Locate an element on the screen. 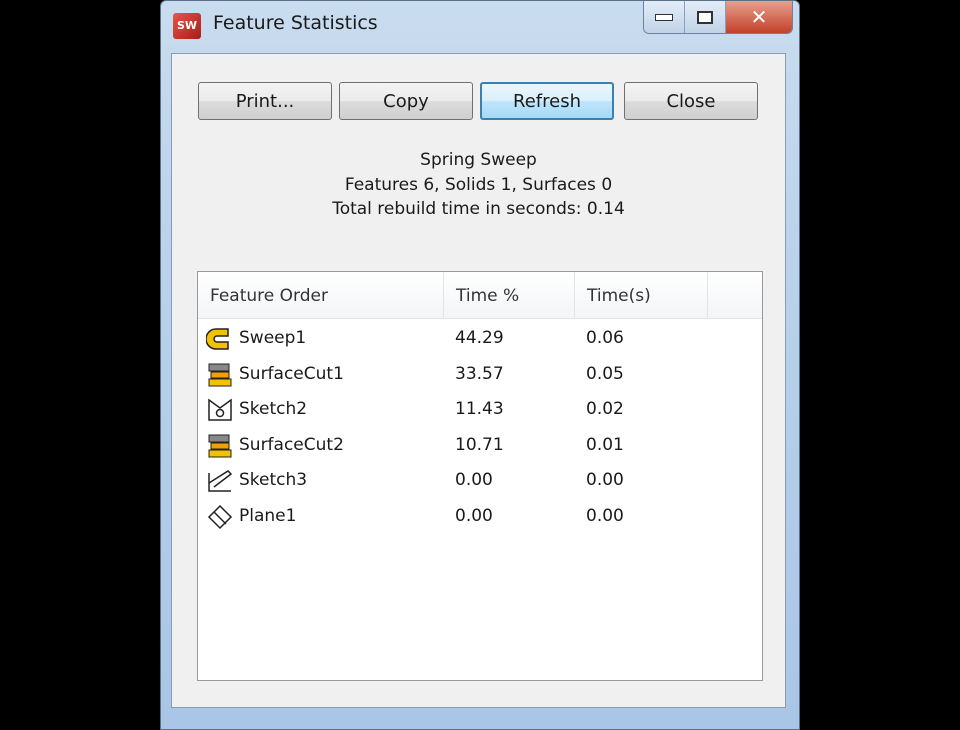  time-percent: 10.71 is located at coordinates (479, 444).